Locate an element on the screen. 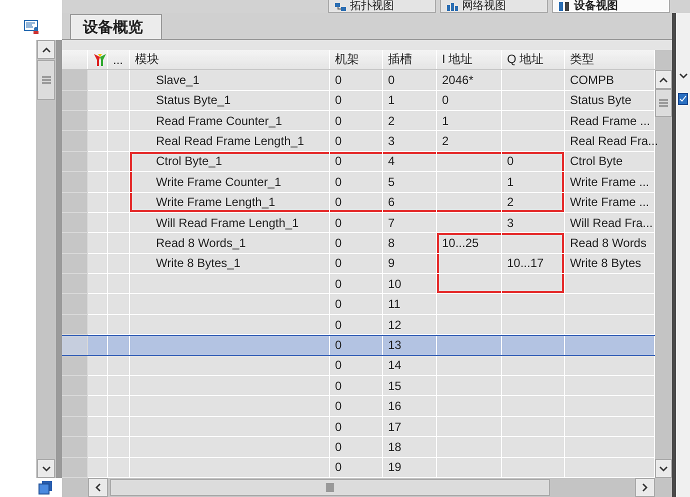  table-cell: 11 is located at coordinates (410, 304).